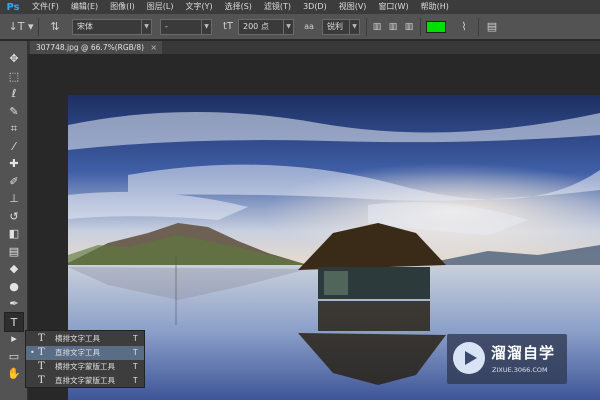  I want to click on flyout-vertical-type-tool: • T 直排文字工具 T, so click(85, 353).